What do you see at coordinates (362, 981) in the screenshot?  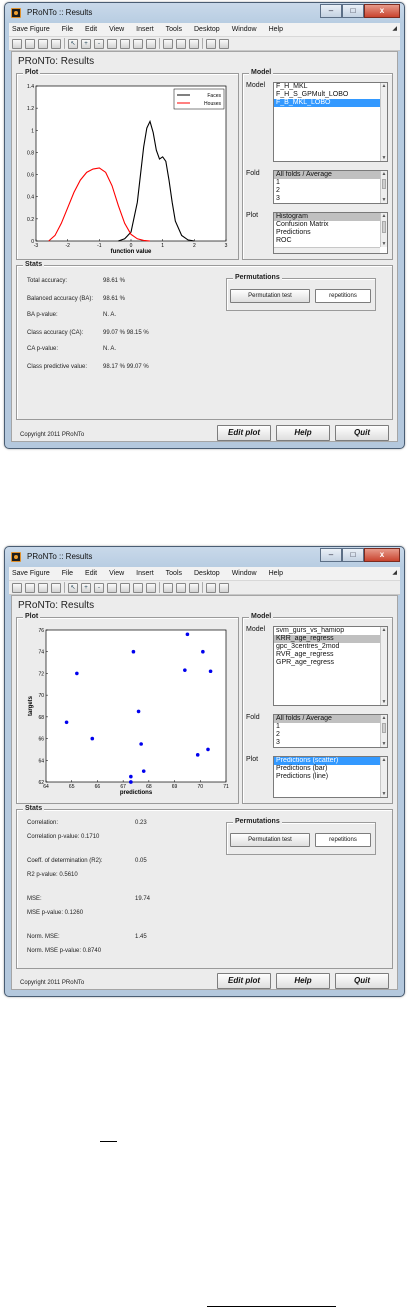 I see `quit-button: Quit` at bounding box center [362, 981].